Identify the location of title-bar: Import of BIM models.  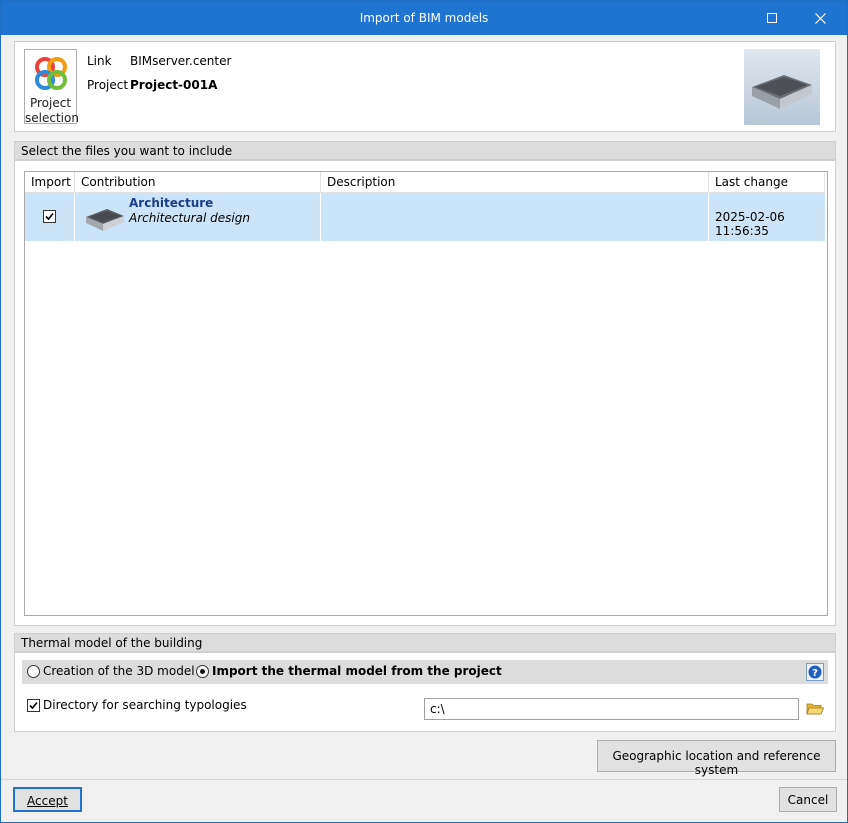
(424, 18).